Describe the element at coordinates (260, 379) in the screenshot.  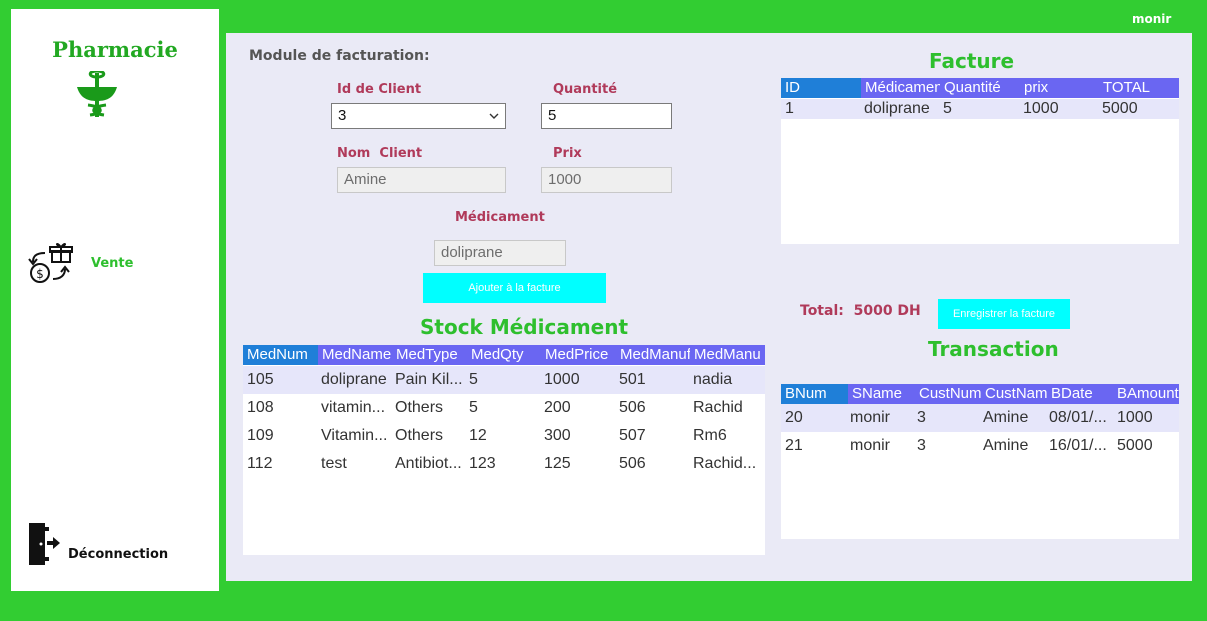
I see `table-cell: 105` at that location.